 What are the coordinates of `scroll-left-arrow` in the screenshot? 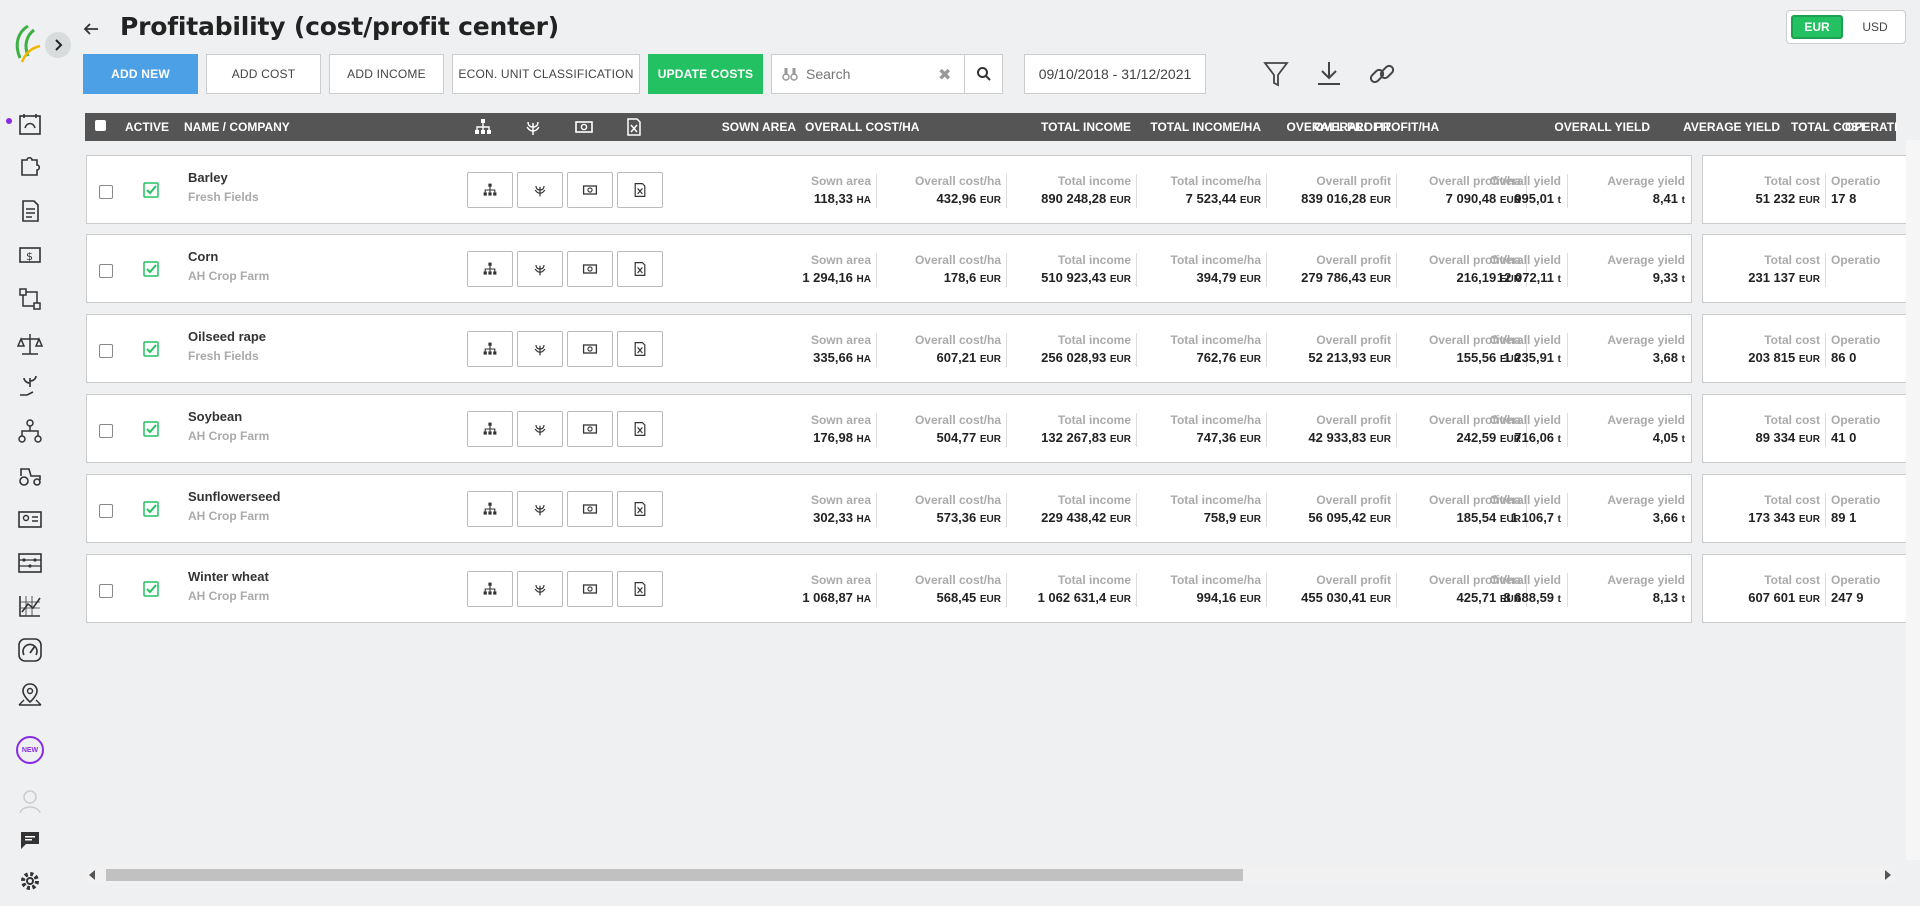 It's located at (92, 875).